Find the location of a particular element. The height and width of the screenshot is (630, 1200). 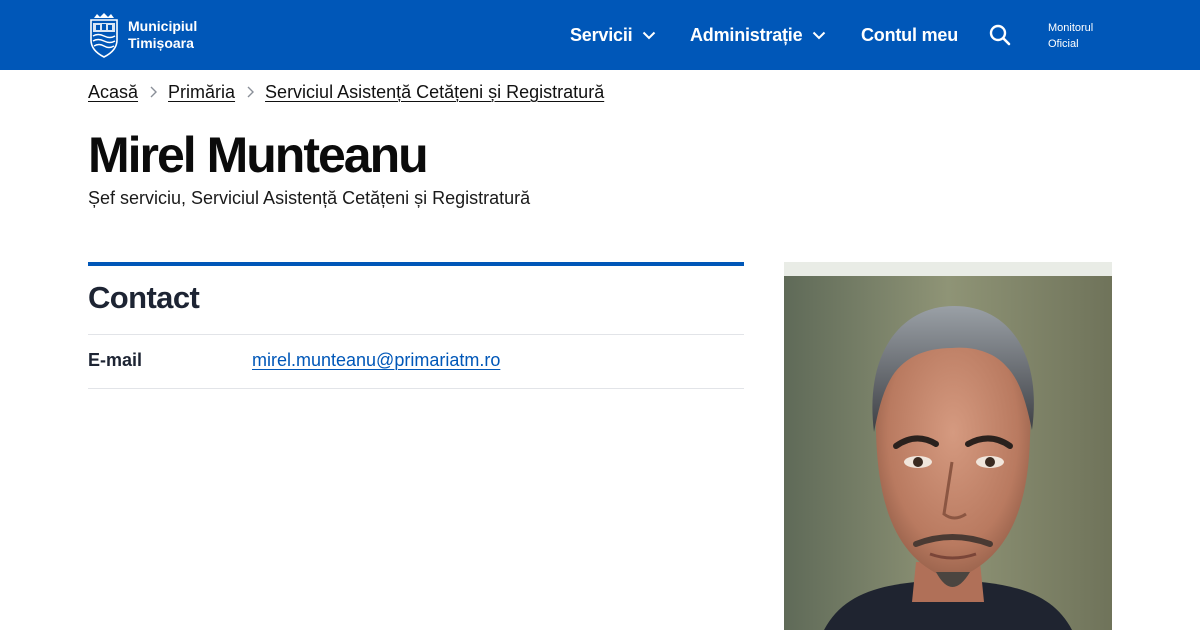

nav-servicii: Servicii is located at coordinates (613, 35).